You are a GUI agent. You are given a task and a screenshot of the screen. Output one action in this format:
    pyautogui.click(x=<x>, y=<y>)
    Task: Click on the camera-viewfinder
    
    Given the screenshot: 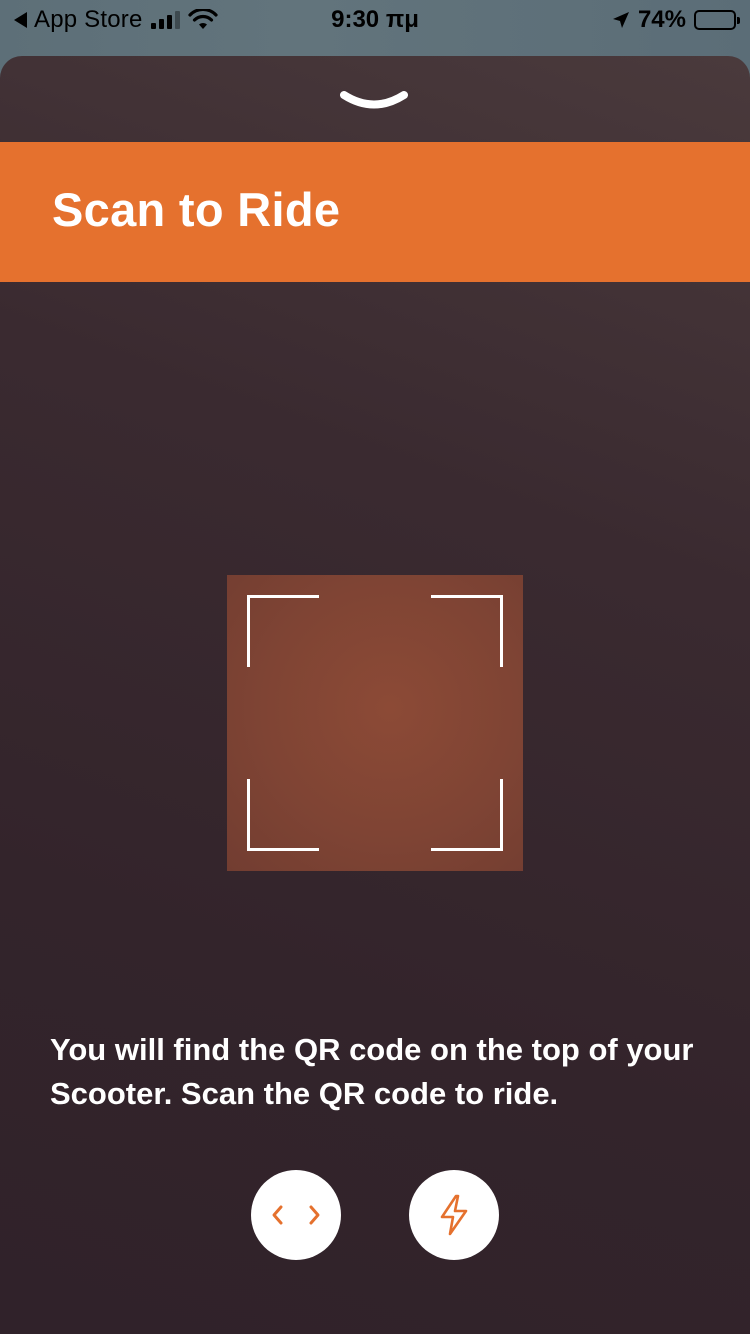 What is the action you would take?
    pyautogui.click(x=375, y=723)
    